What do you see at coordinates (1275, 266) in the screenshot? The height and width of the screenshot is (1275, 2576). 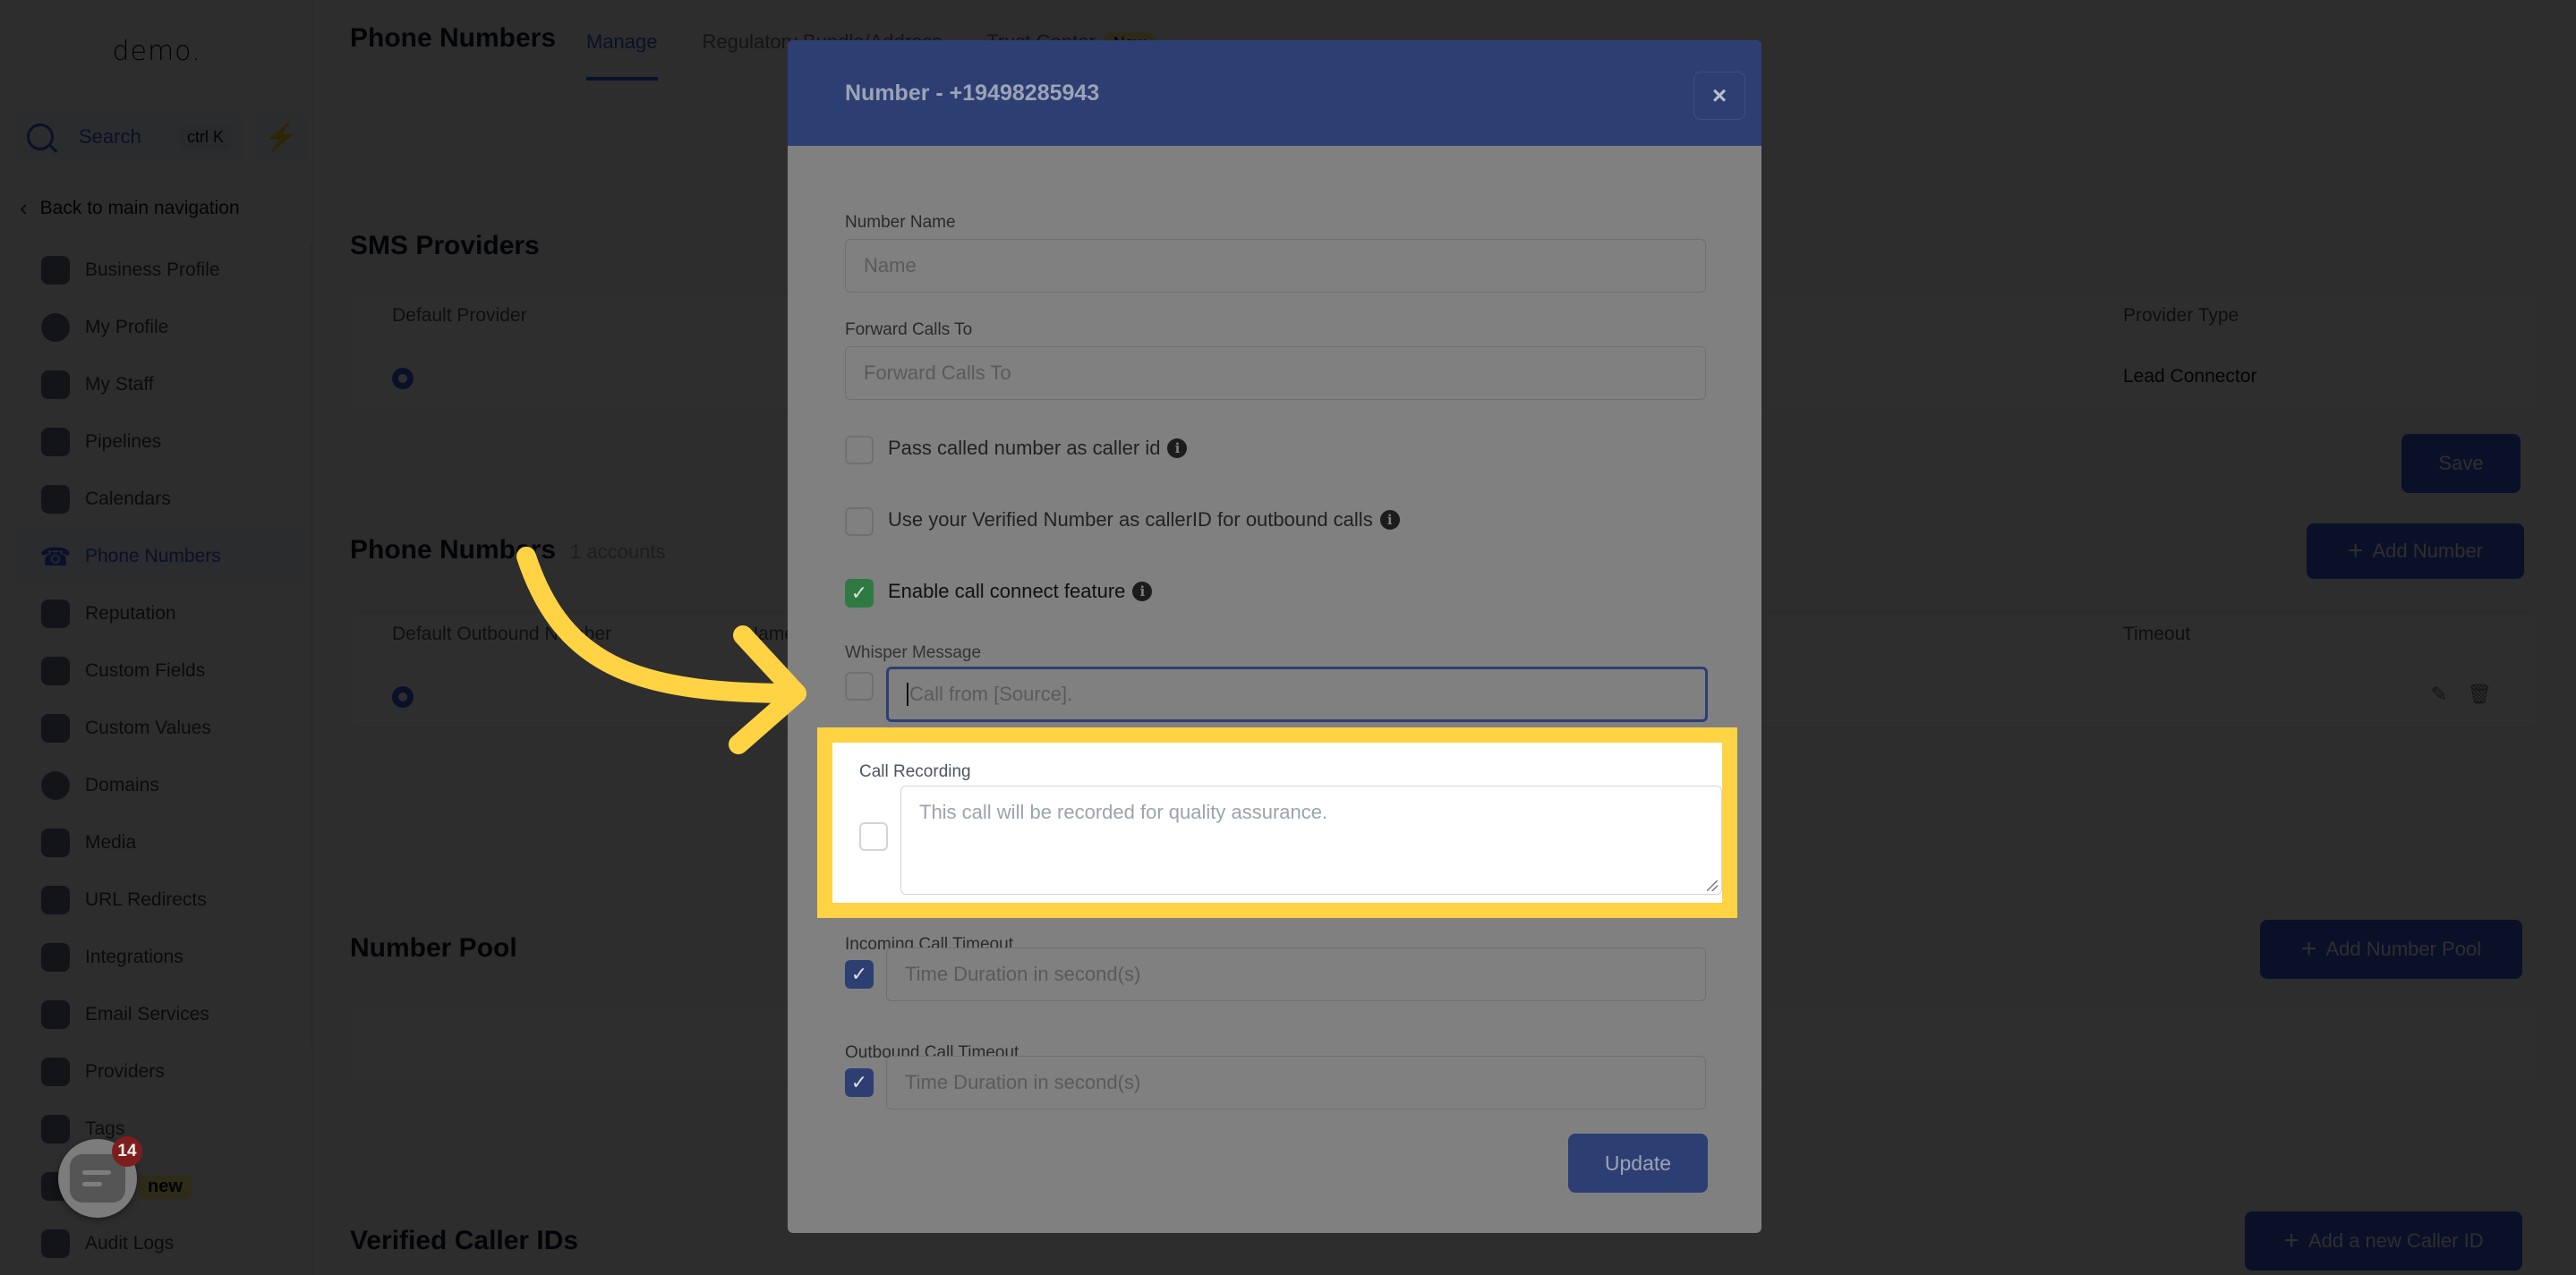 I see `number-name-input: Name` at bounding box center [1275, 266].